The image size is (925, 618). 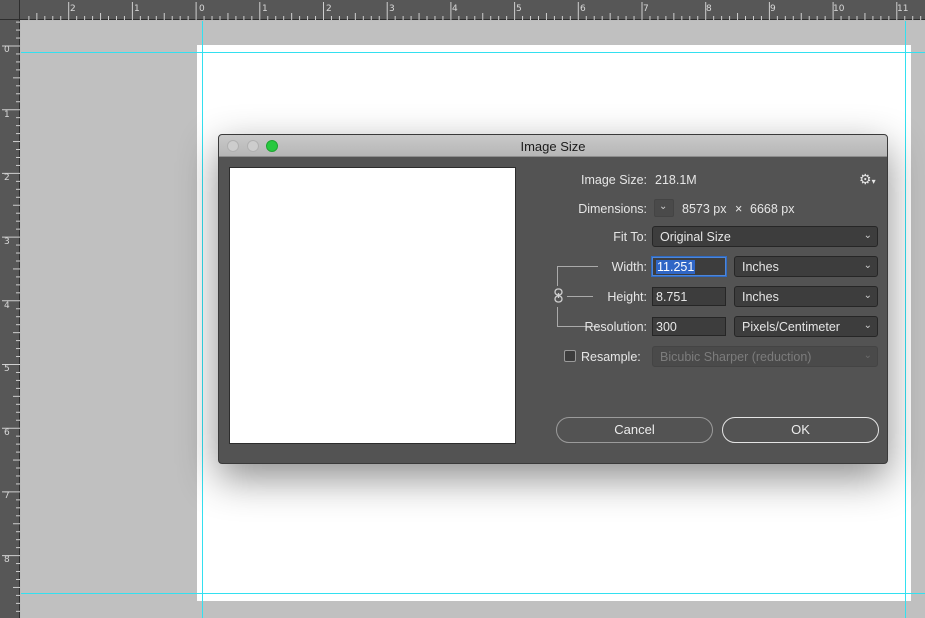 I want to click on cancel-button: Cancel, so click(x=634, y=430).